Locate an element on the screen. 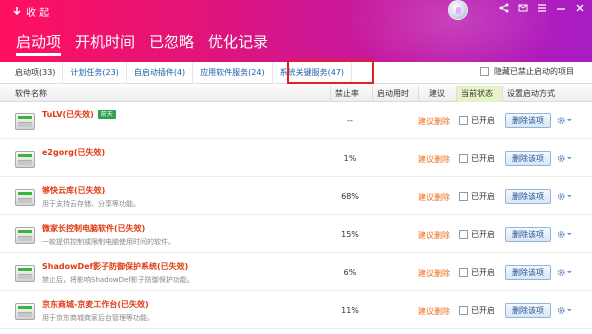 This screenshot has width=592, height=334. software-name: 京东商城-京麦工作台(已失效) is located at coordinates (95, 304).